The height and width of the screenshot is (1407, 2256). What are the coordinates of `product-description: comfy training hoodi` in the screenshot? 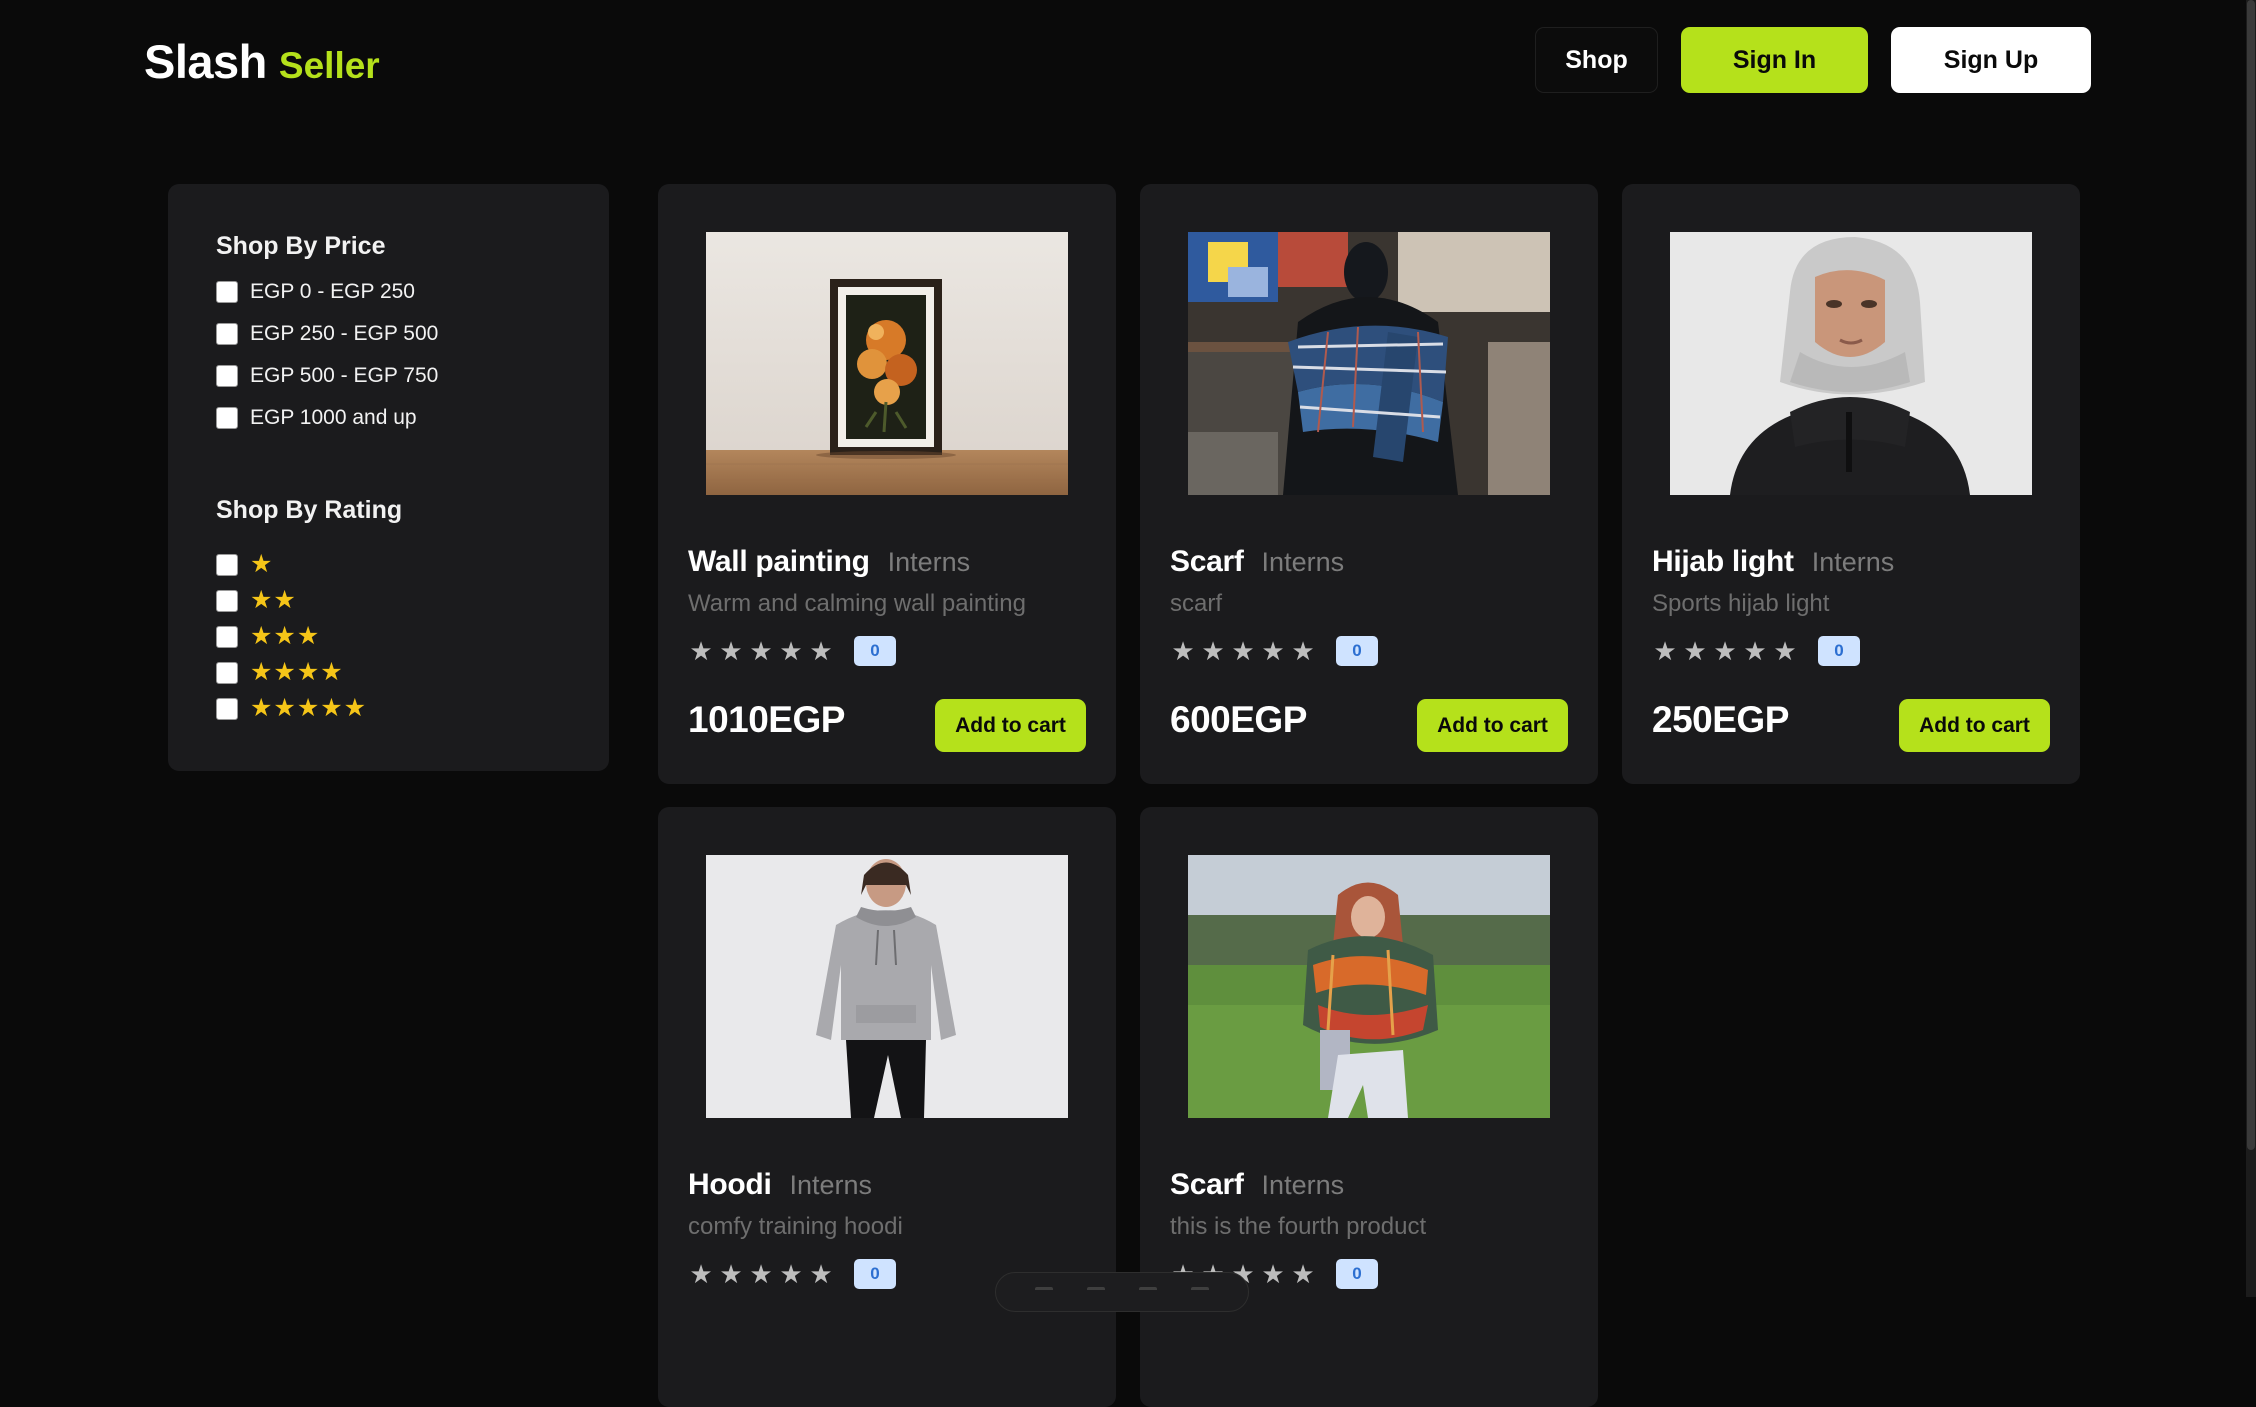 It's located at (795, 1226).